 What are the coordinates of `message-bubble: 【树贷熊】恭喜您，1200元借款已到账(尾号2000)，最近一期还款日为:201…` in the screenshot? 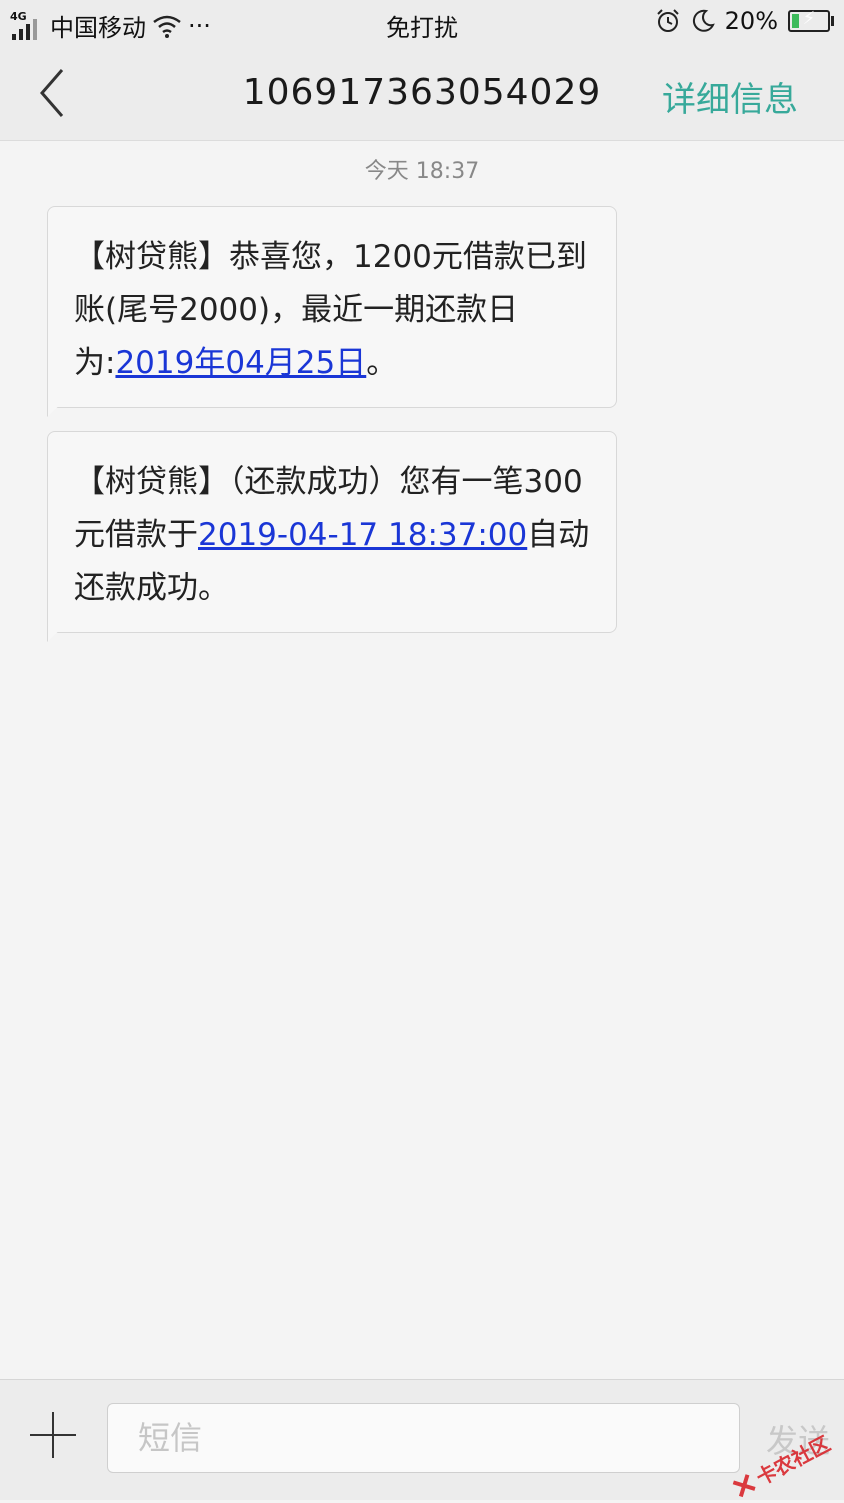 It's located at (332, 307).